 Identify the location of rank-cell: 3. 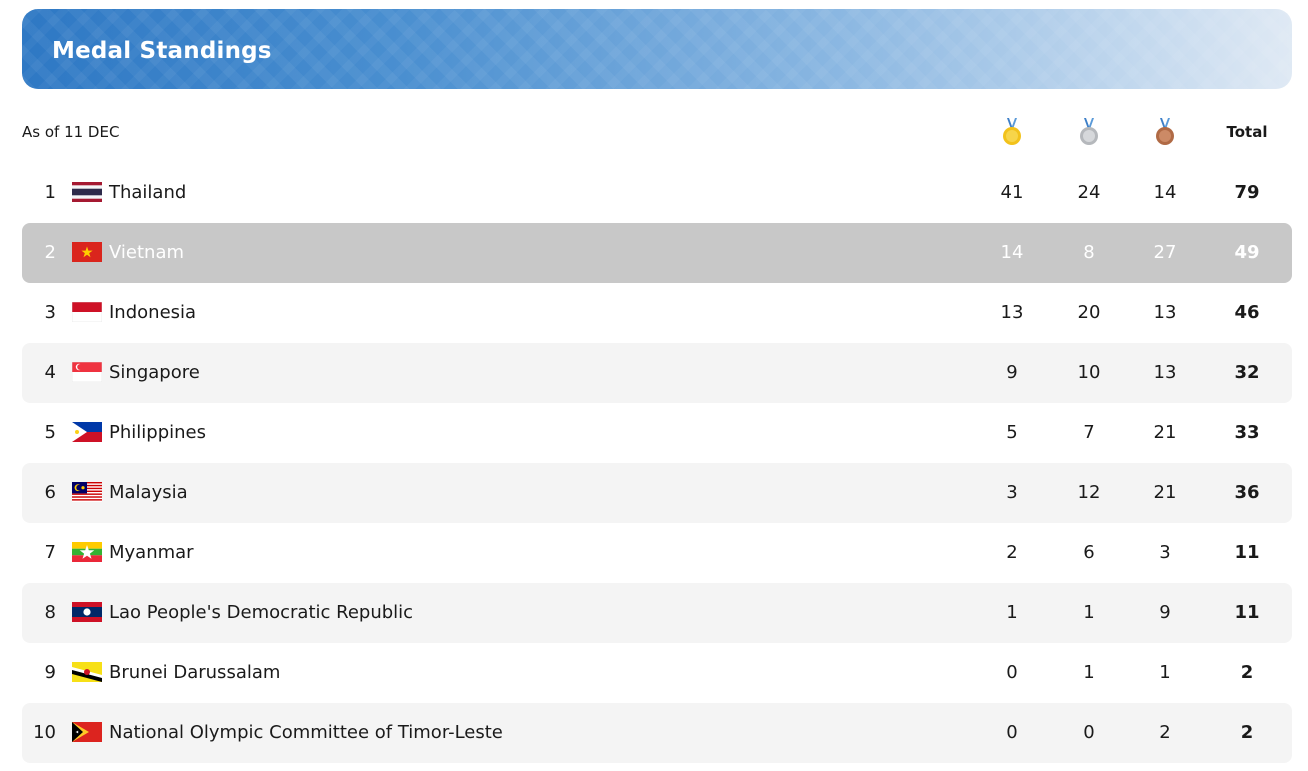
(50, 312).